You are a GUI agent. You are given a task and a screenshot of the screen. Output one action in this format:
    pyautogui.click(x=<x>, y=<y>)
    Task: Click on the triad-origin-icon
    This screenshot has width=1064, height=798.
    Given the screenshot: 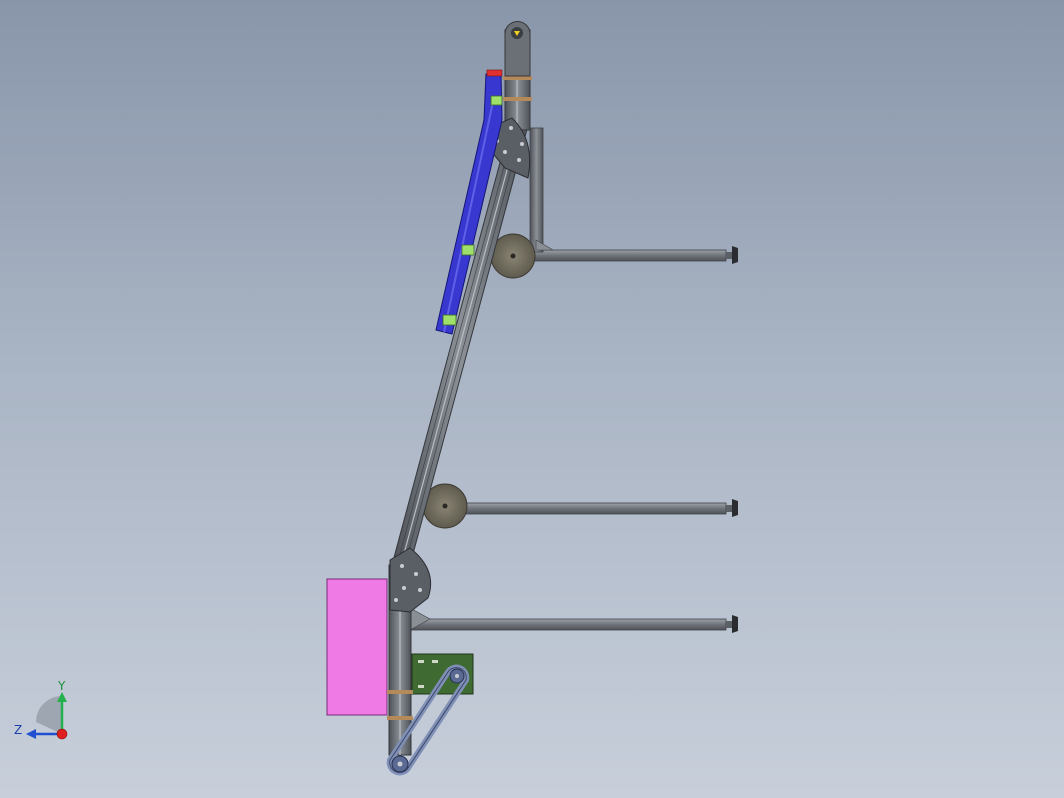 What is the action you would take?
    pyautogui.click(x=62, y=734)
    